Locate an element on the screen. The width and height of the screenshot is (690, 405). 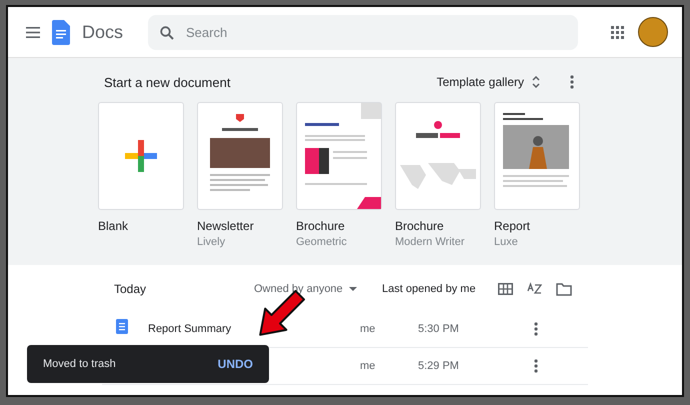
undo-button: UNDO is located at coordinates (235, 364).